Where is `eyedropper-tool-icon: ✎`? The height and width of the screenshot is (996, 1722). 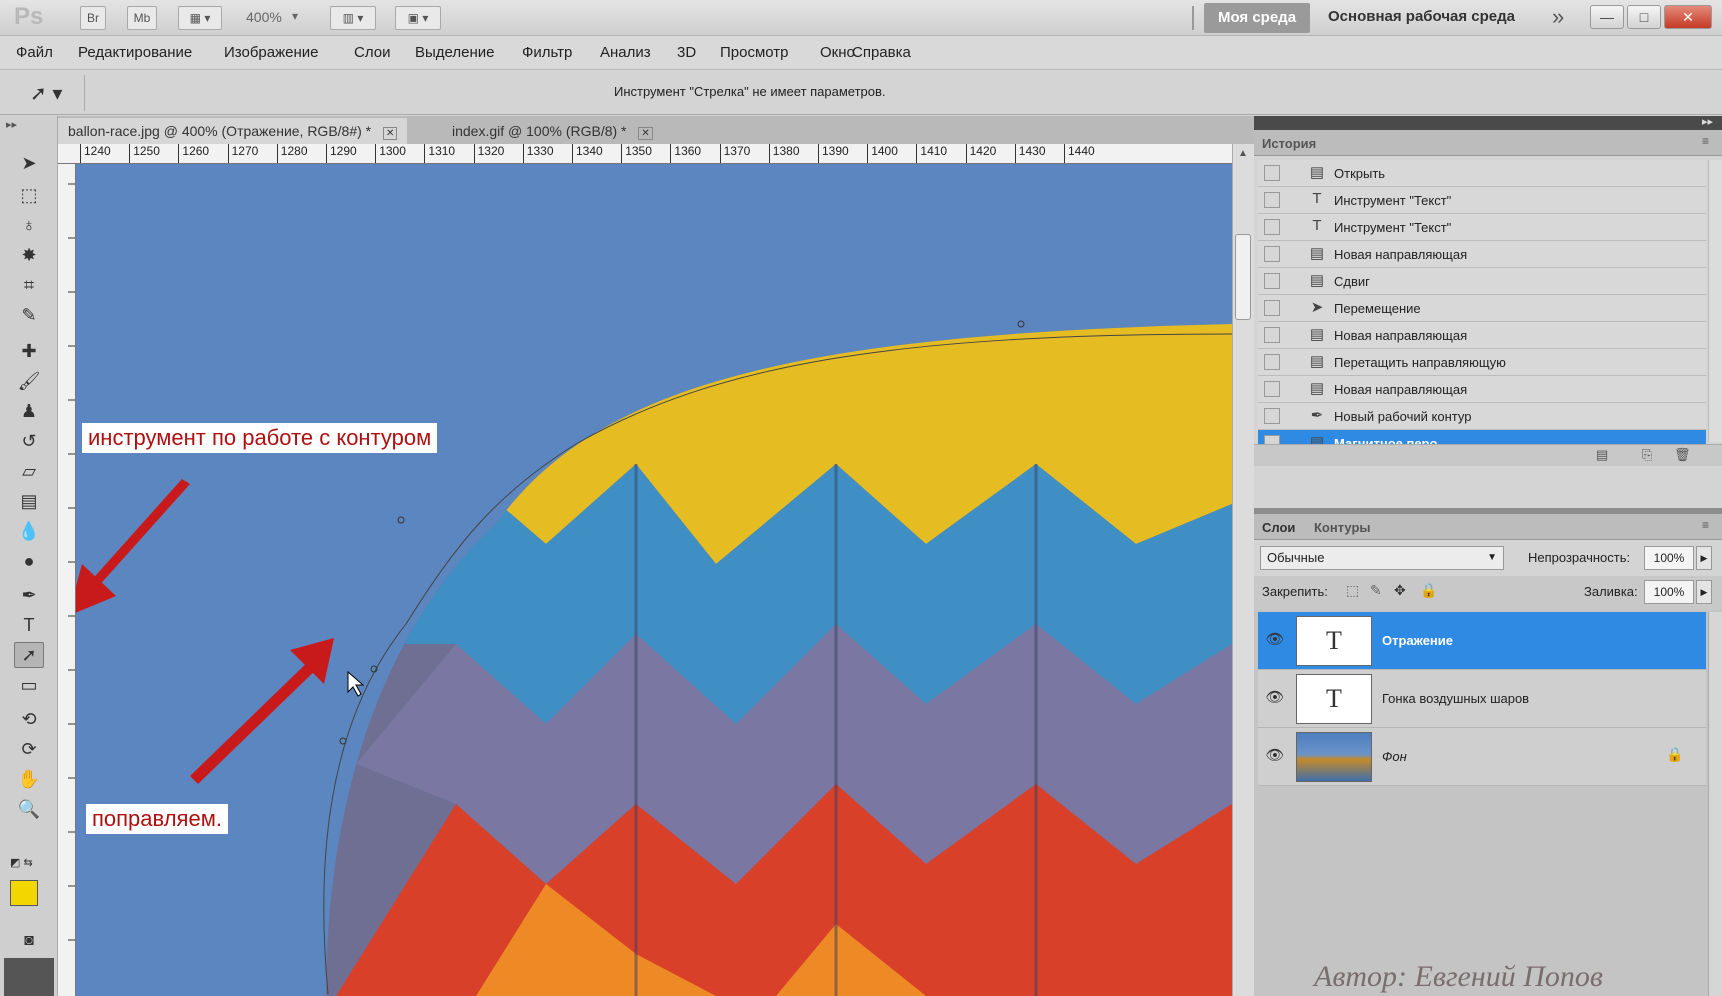 eyedropper-tool-icon: ✎ is located at coordinates (29, 315).